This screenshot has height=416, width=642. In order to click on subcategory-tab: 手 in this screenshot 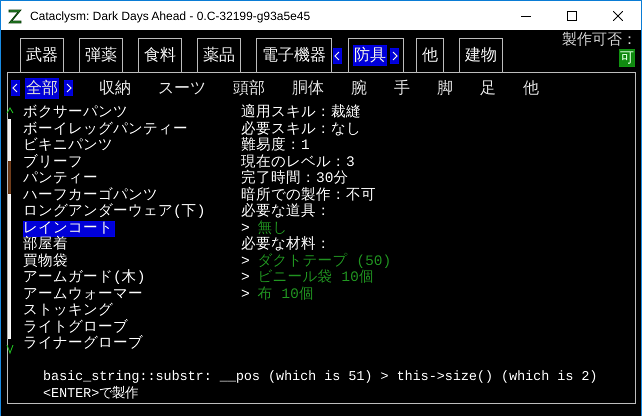, I will do `click(402, 88)`.